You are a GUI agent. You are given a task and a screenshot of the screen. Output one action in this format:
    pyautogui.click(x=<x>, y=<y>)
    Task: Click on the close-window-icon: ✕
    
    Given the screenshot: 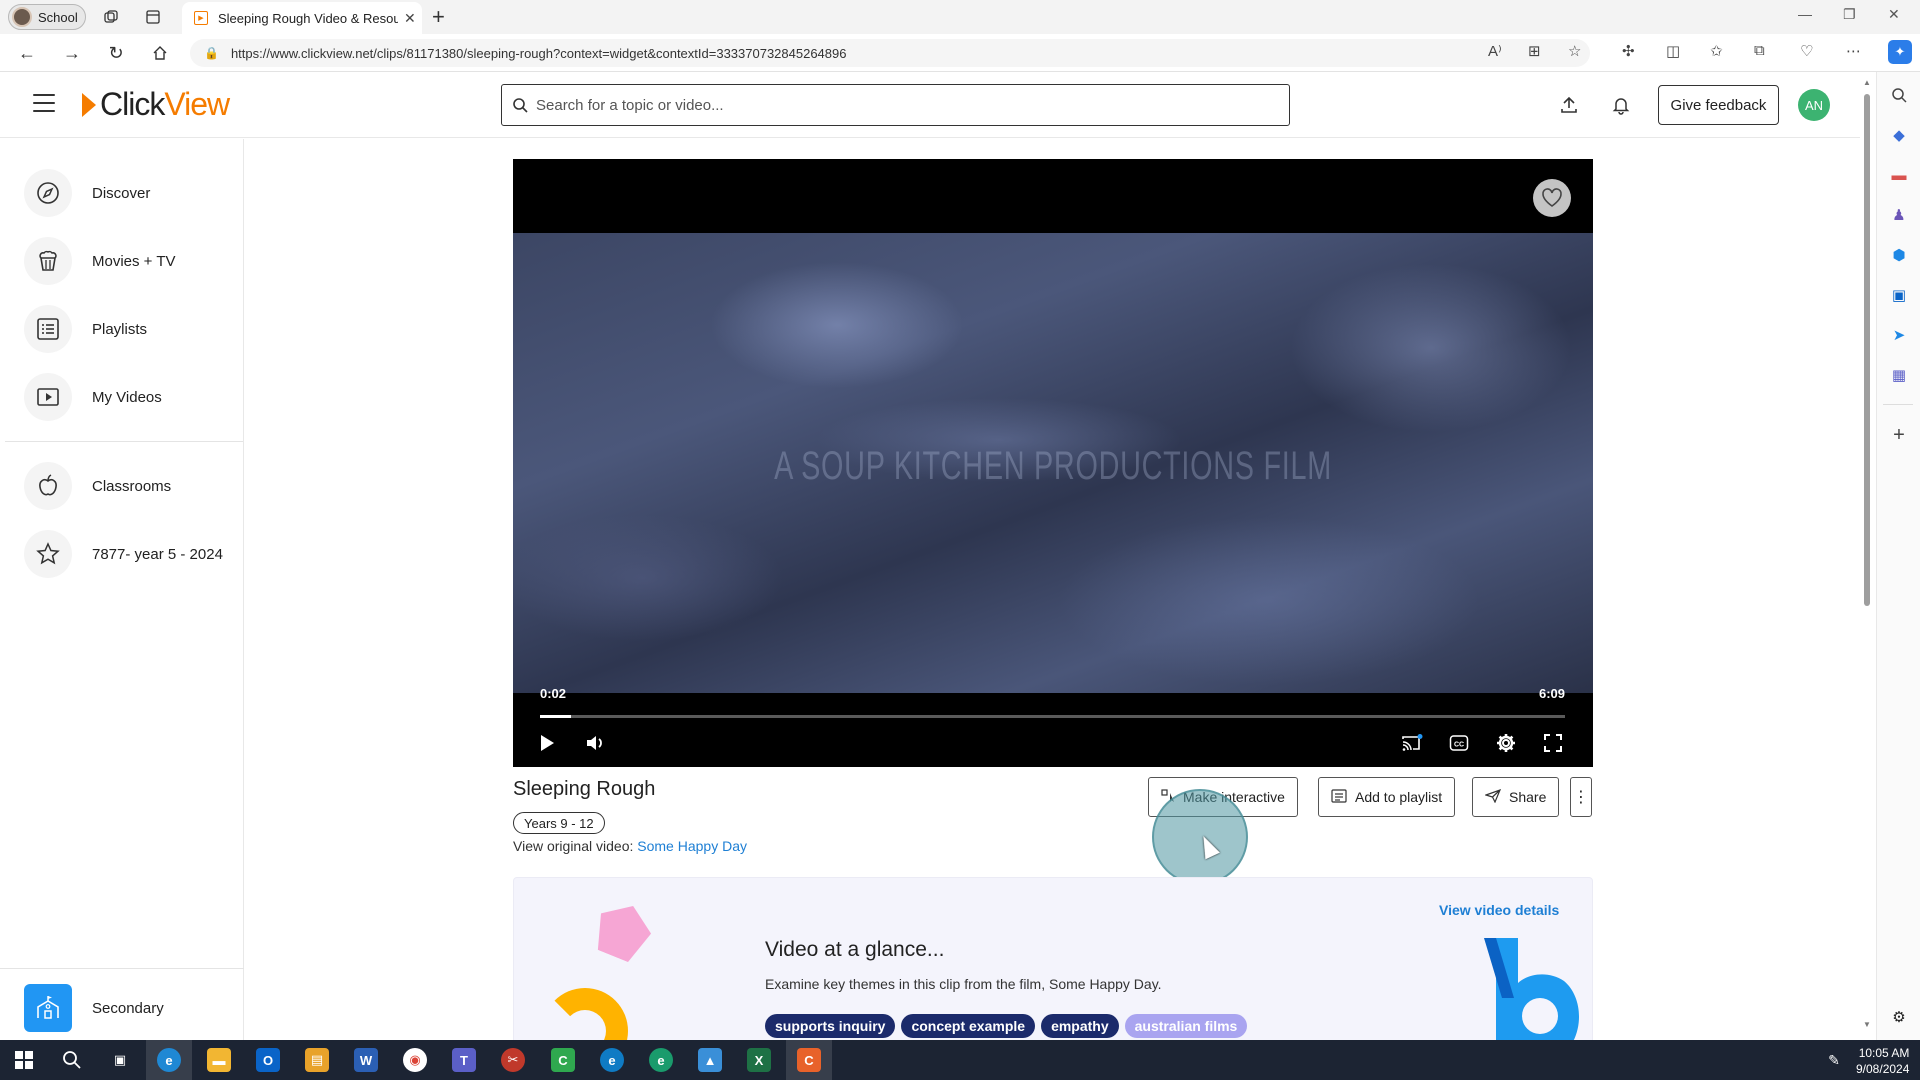 What is the action you would take?
    pyautogui.click(x=1894, y=14)
    